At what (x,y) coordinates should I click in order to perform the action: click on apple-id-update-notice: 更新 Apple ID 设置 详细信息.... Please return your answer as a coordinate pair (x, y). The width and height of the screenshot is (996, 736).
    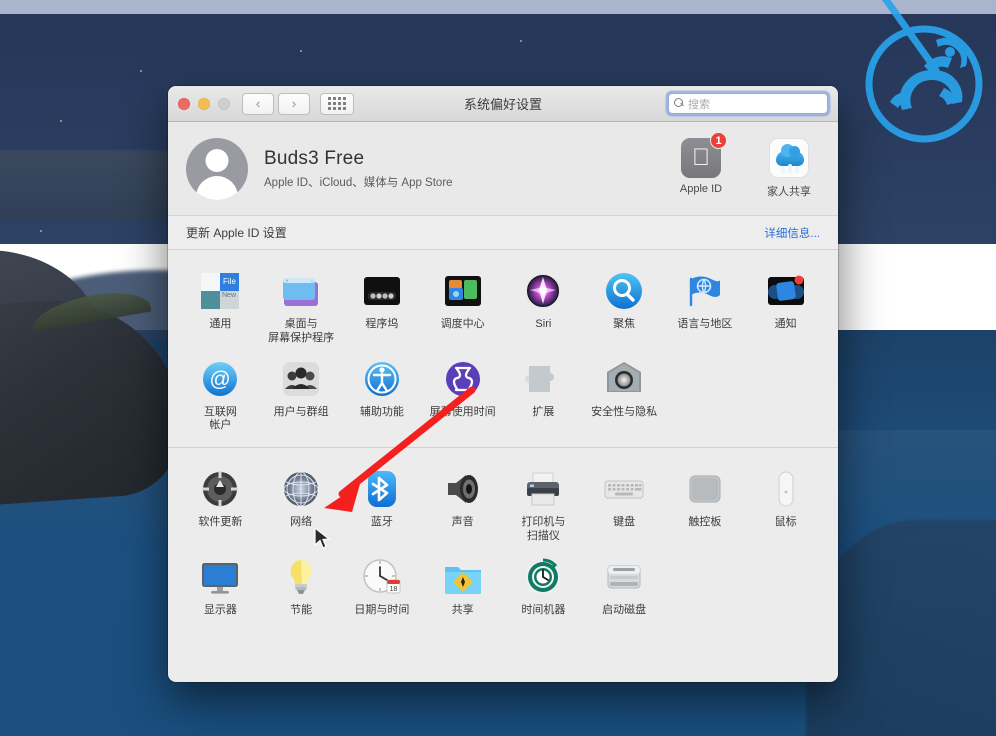
    Looking at the image, I should click on (503, 233).